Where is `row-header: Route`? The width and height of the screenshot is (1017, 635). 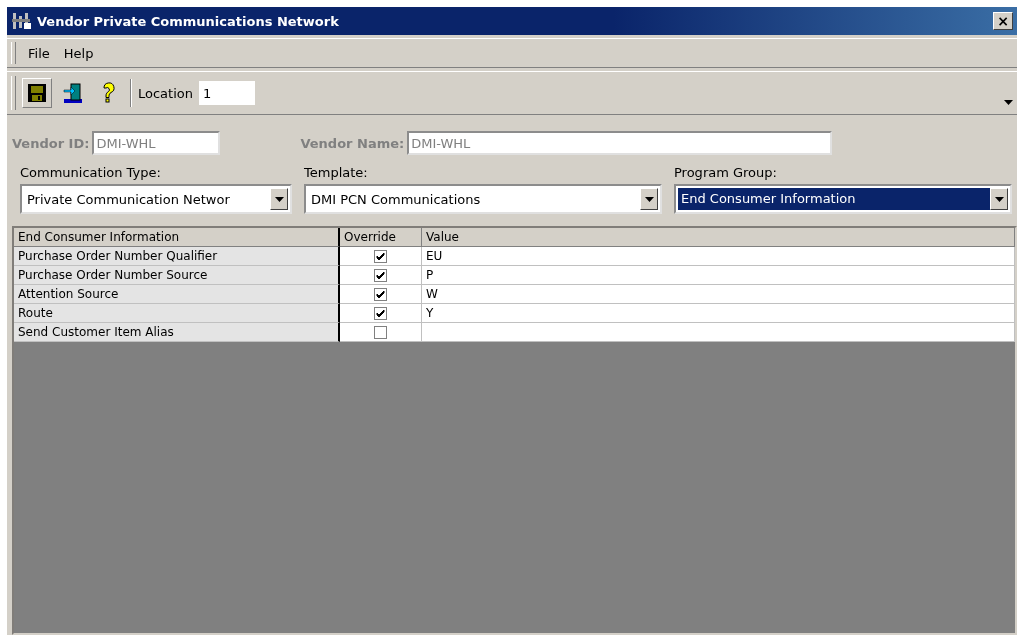 row-header: Route is located at coordinates (177, 313).